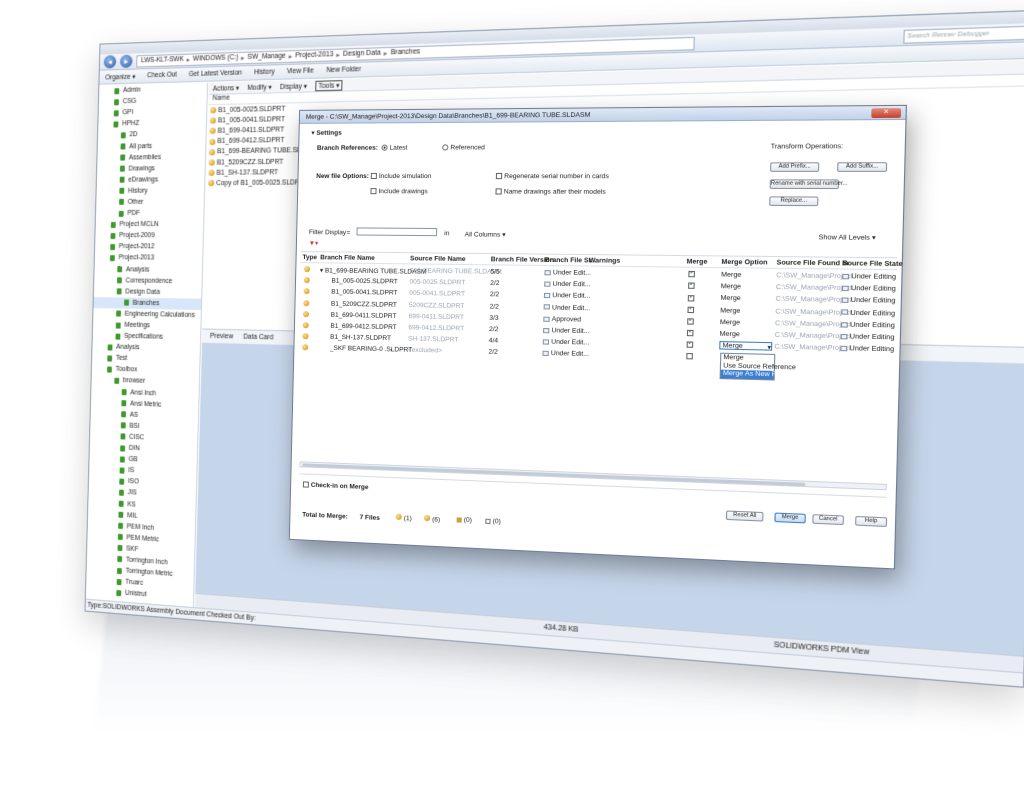 This screenshot has width=1024, height=789. What do you see at coordinates (221, 337) in the screenshot?
I see `tab-preview: Preview` at bounding box center [221, 337].